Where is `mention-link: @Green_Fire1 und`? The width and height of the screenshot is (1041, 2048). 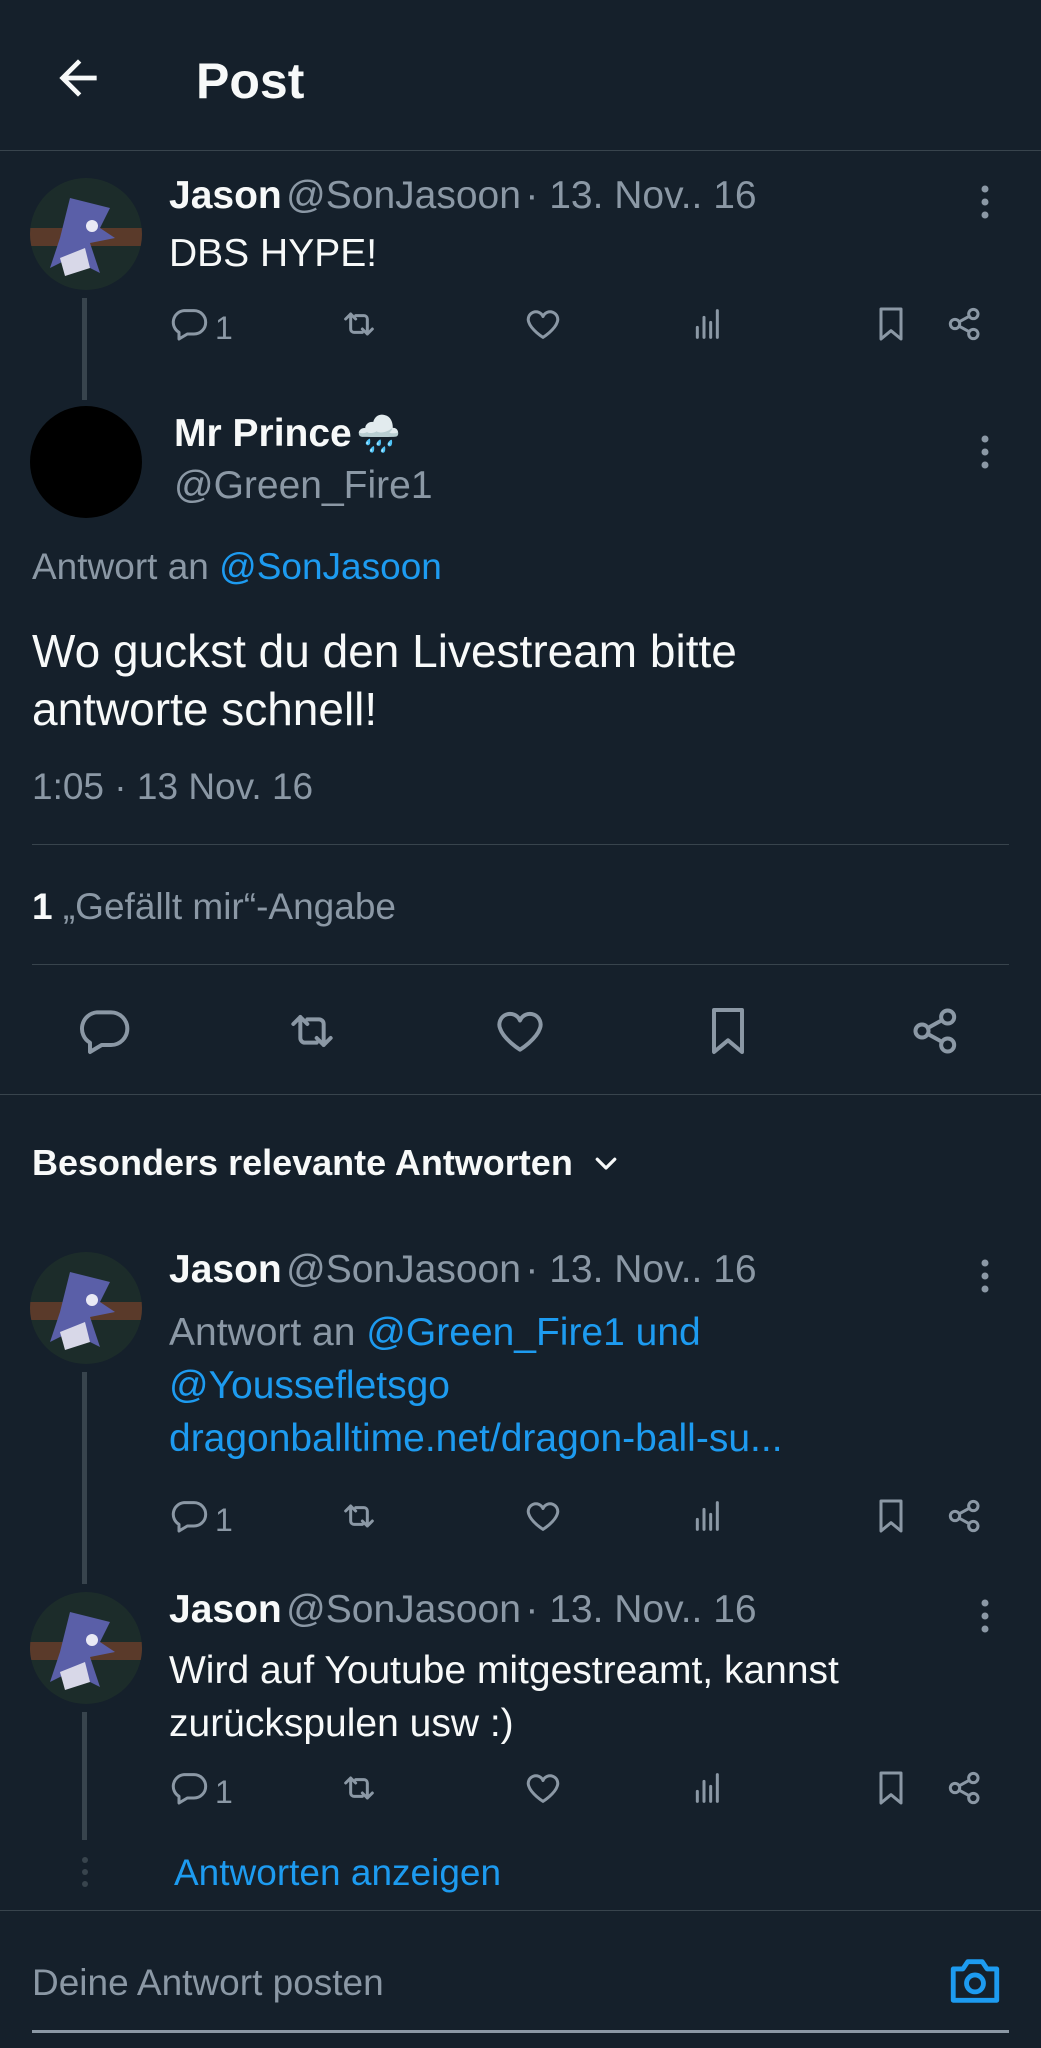 mention-link: @Green_Fire1 und is located at coordinates (533, 1332).